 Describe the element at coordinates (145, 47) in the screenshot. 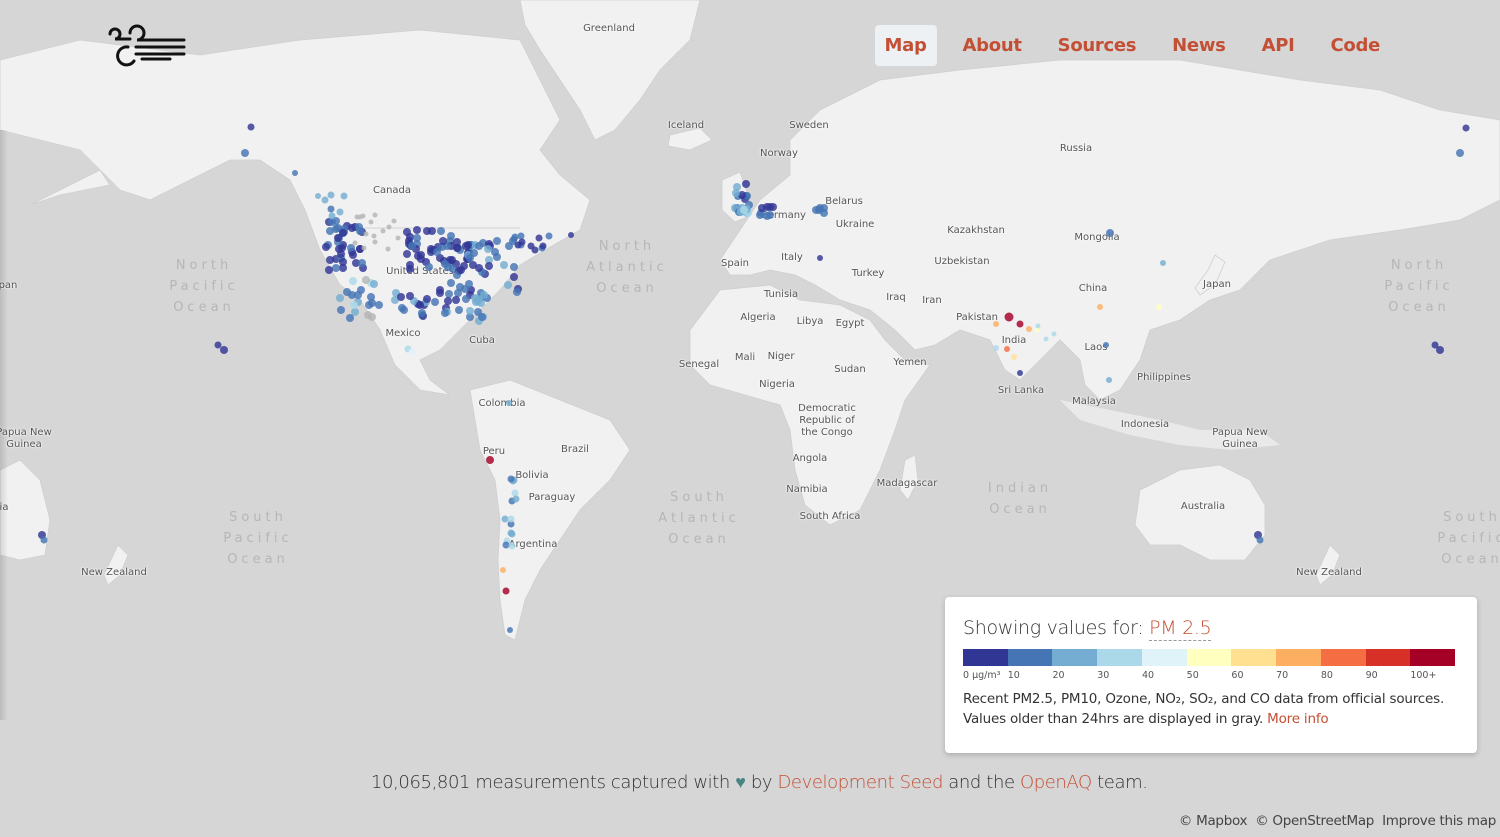

I see `openaq-logo` at that location.